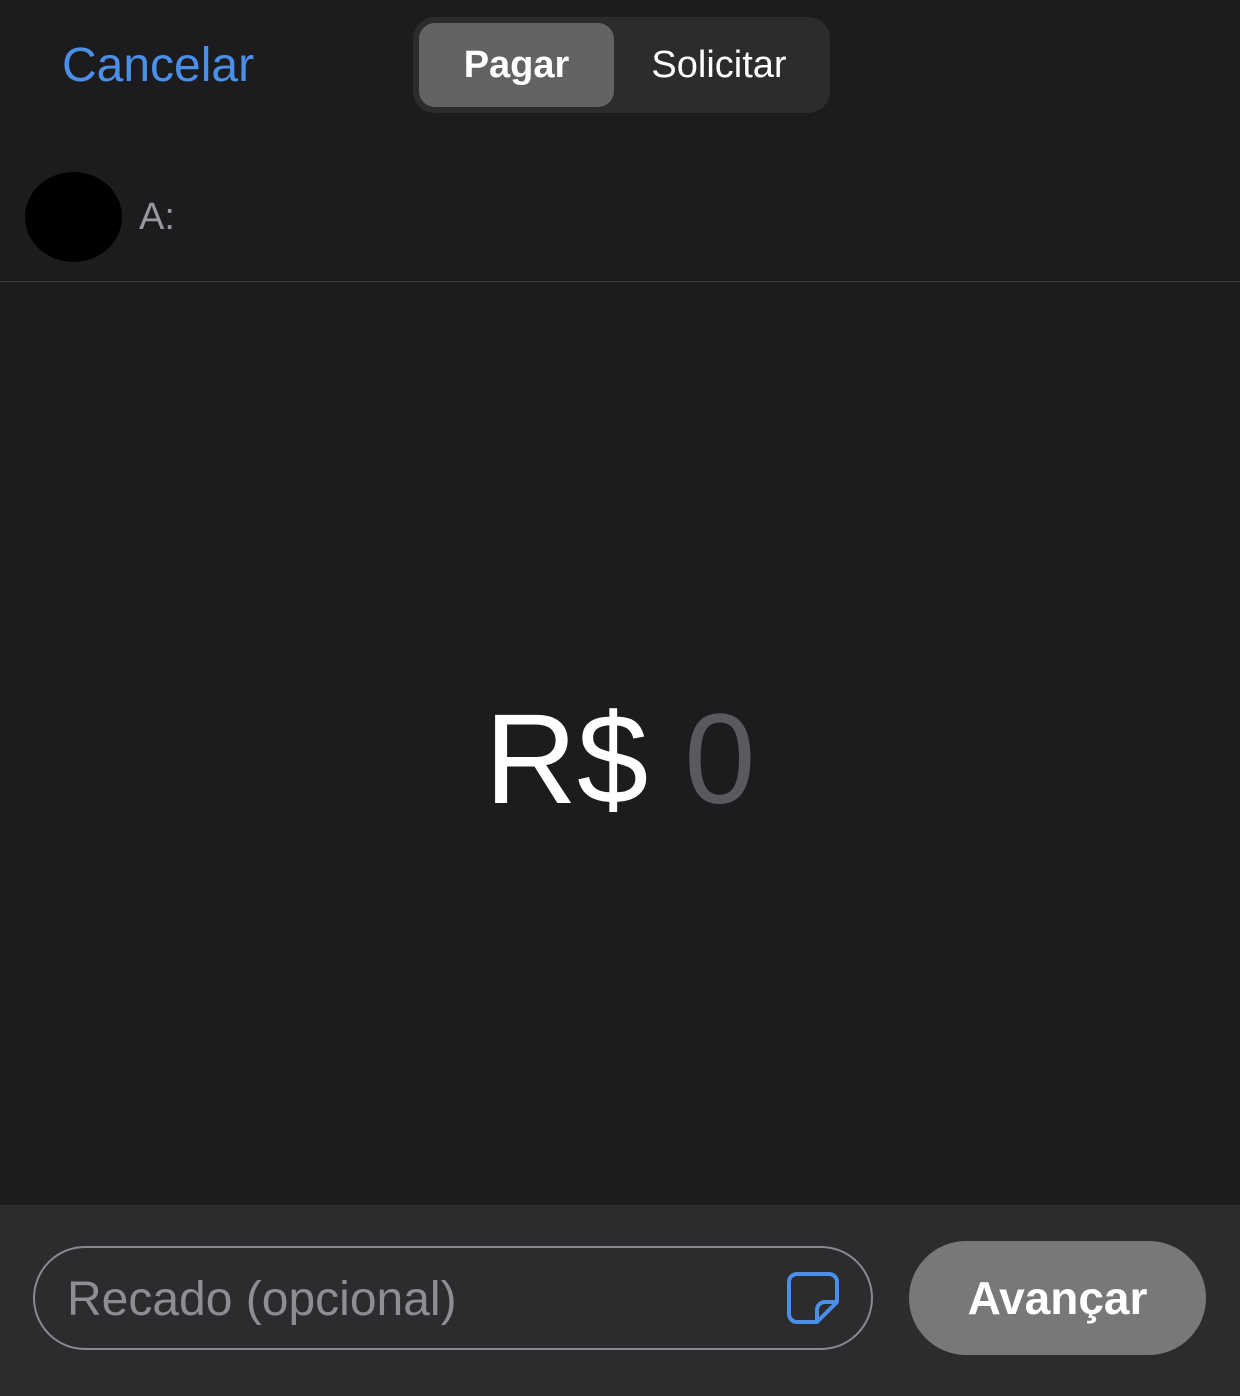 The height and width of the screenshot is (1396, 1240). Describe the element at coordinates (417, 1299) in the screenshot. I see `message-input` at that location.